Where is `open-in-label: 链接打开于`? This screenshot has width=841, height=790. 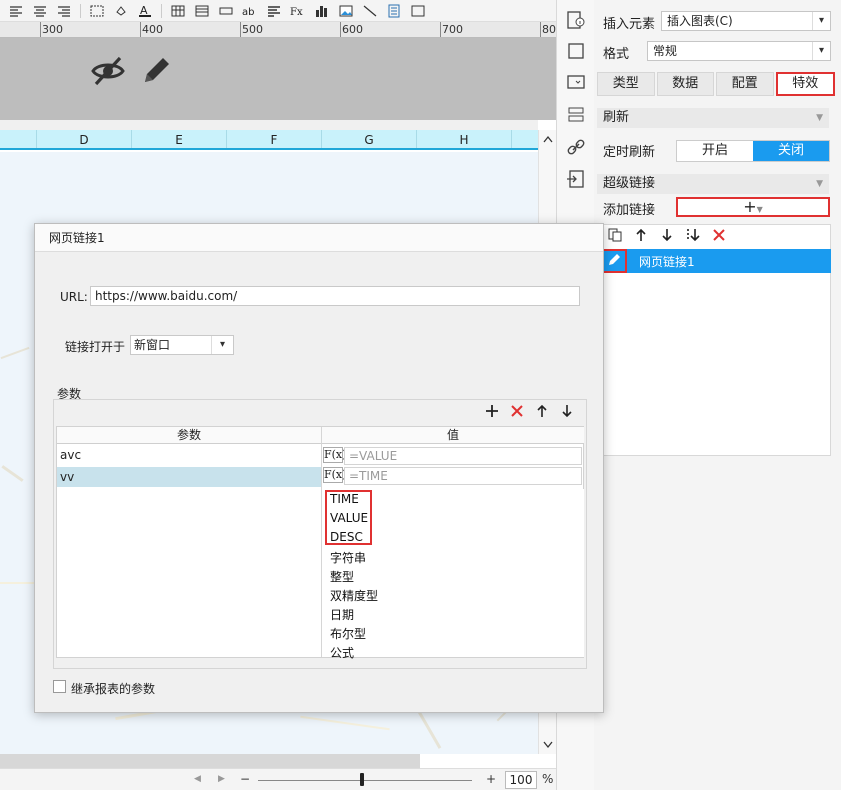
open-in-label: 链接打开于 is located at coordinates (95, 347).